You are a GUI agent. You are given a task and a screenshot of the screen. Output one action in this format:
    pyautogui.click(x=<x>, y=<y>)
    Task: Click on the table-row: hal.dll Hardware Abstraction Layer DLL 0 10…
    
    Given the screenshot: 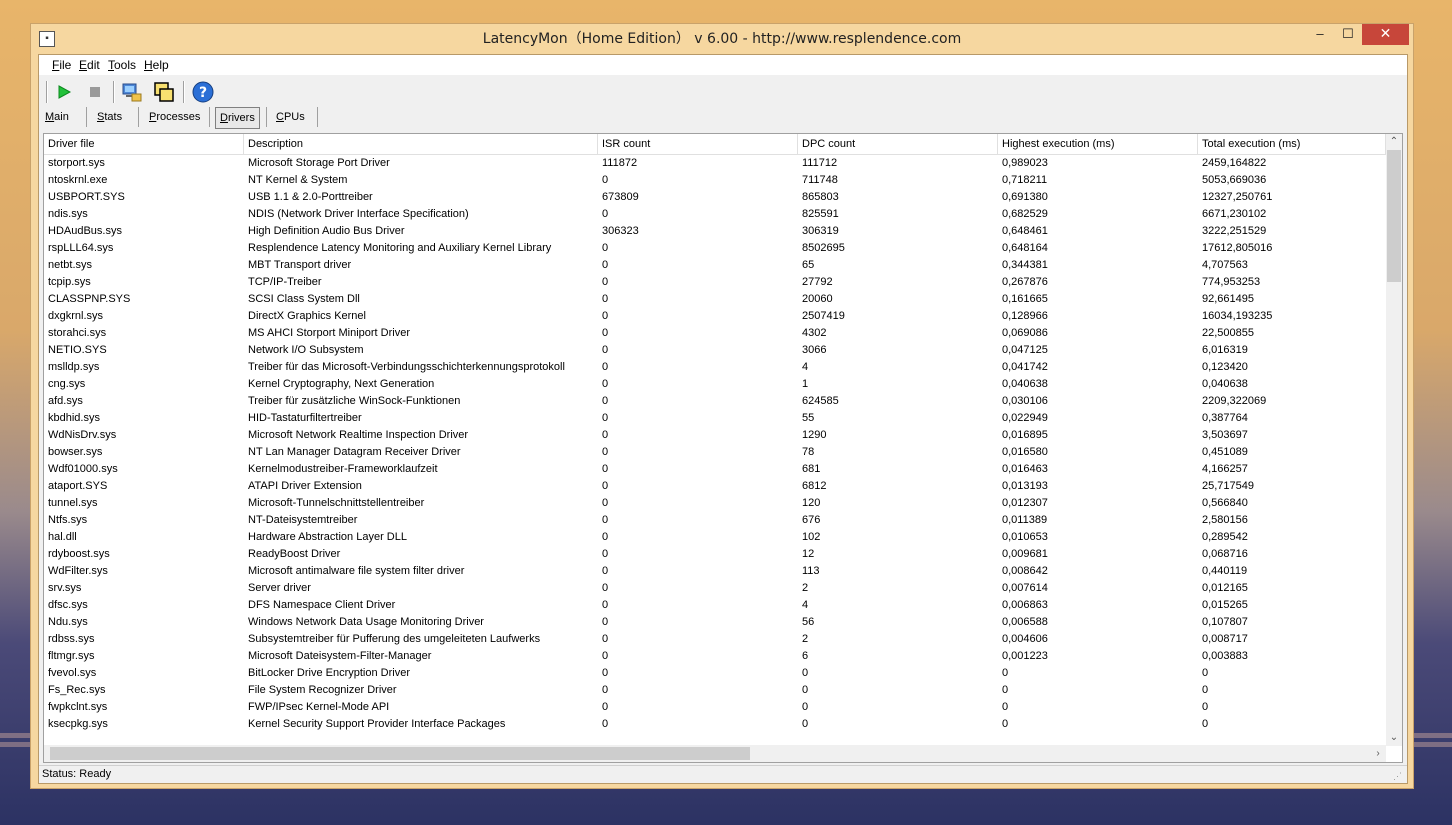 What is the action you would take?
    pyautogui.click(x=715, y=537)
    